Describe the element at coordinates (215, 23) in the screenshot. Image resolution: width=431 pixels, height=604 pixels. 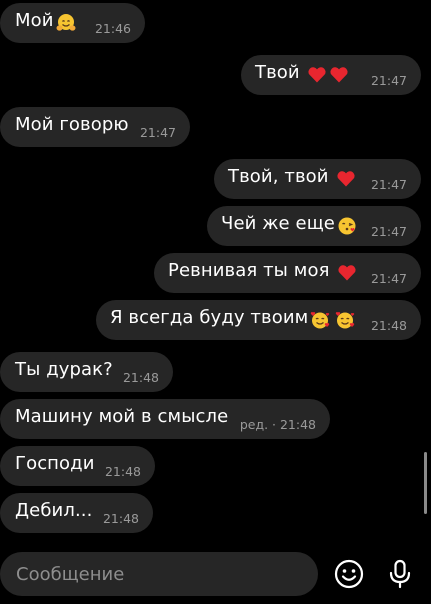
I see `message-row: Мой 21:46` at that location.